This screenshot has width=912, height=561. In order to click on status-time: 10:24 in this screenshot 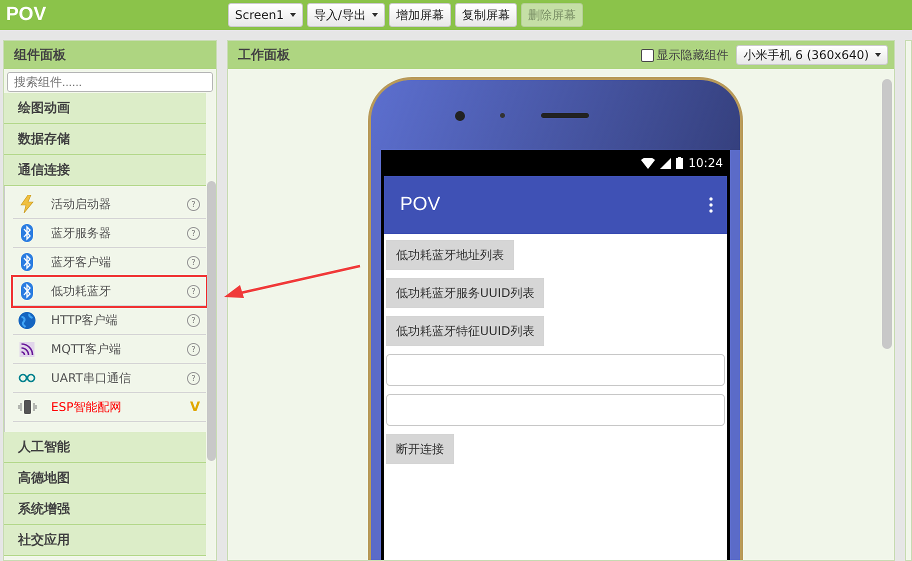, I will do `click(705, 163)`.